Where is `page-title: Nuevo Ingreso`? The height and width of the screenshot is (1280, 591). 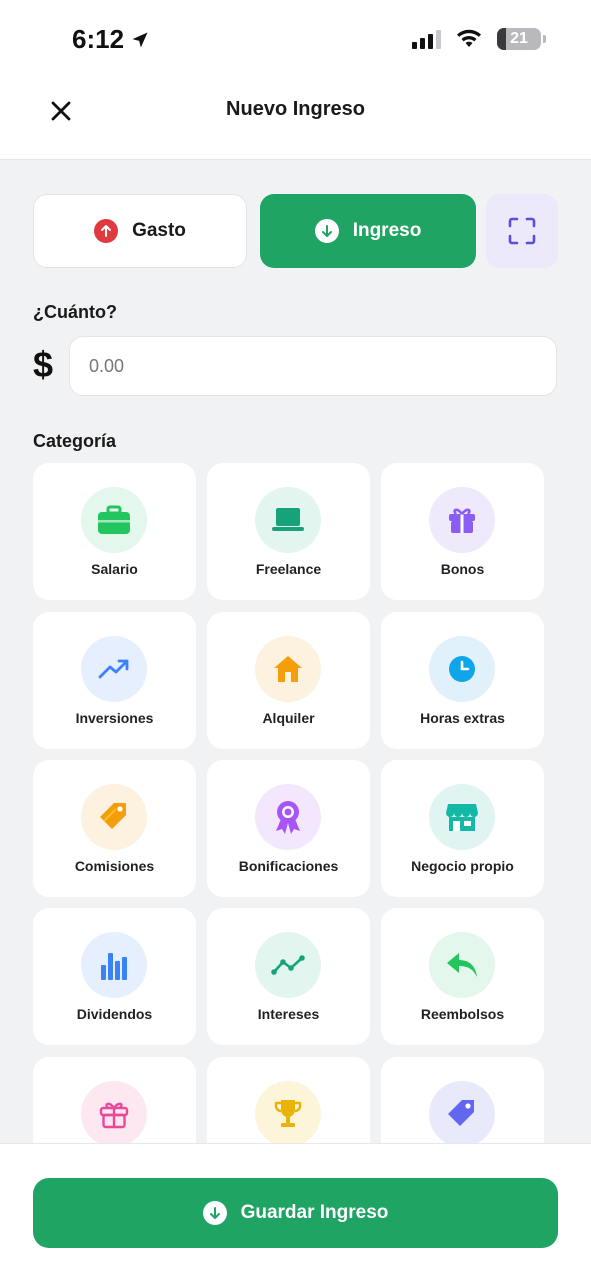 page-title: Nuevo Ingreso is located at coordinates (295, 109).